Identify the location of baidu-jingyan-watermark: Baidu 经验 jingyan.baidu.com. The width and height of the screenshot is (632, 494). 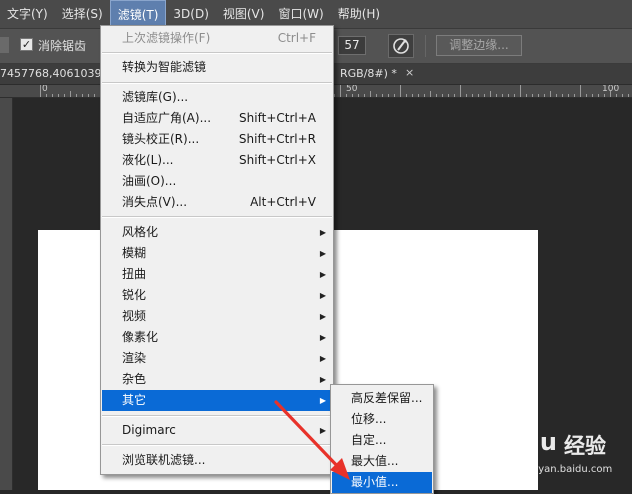
(556, 459).